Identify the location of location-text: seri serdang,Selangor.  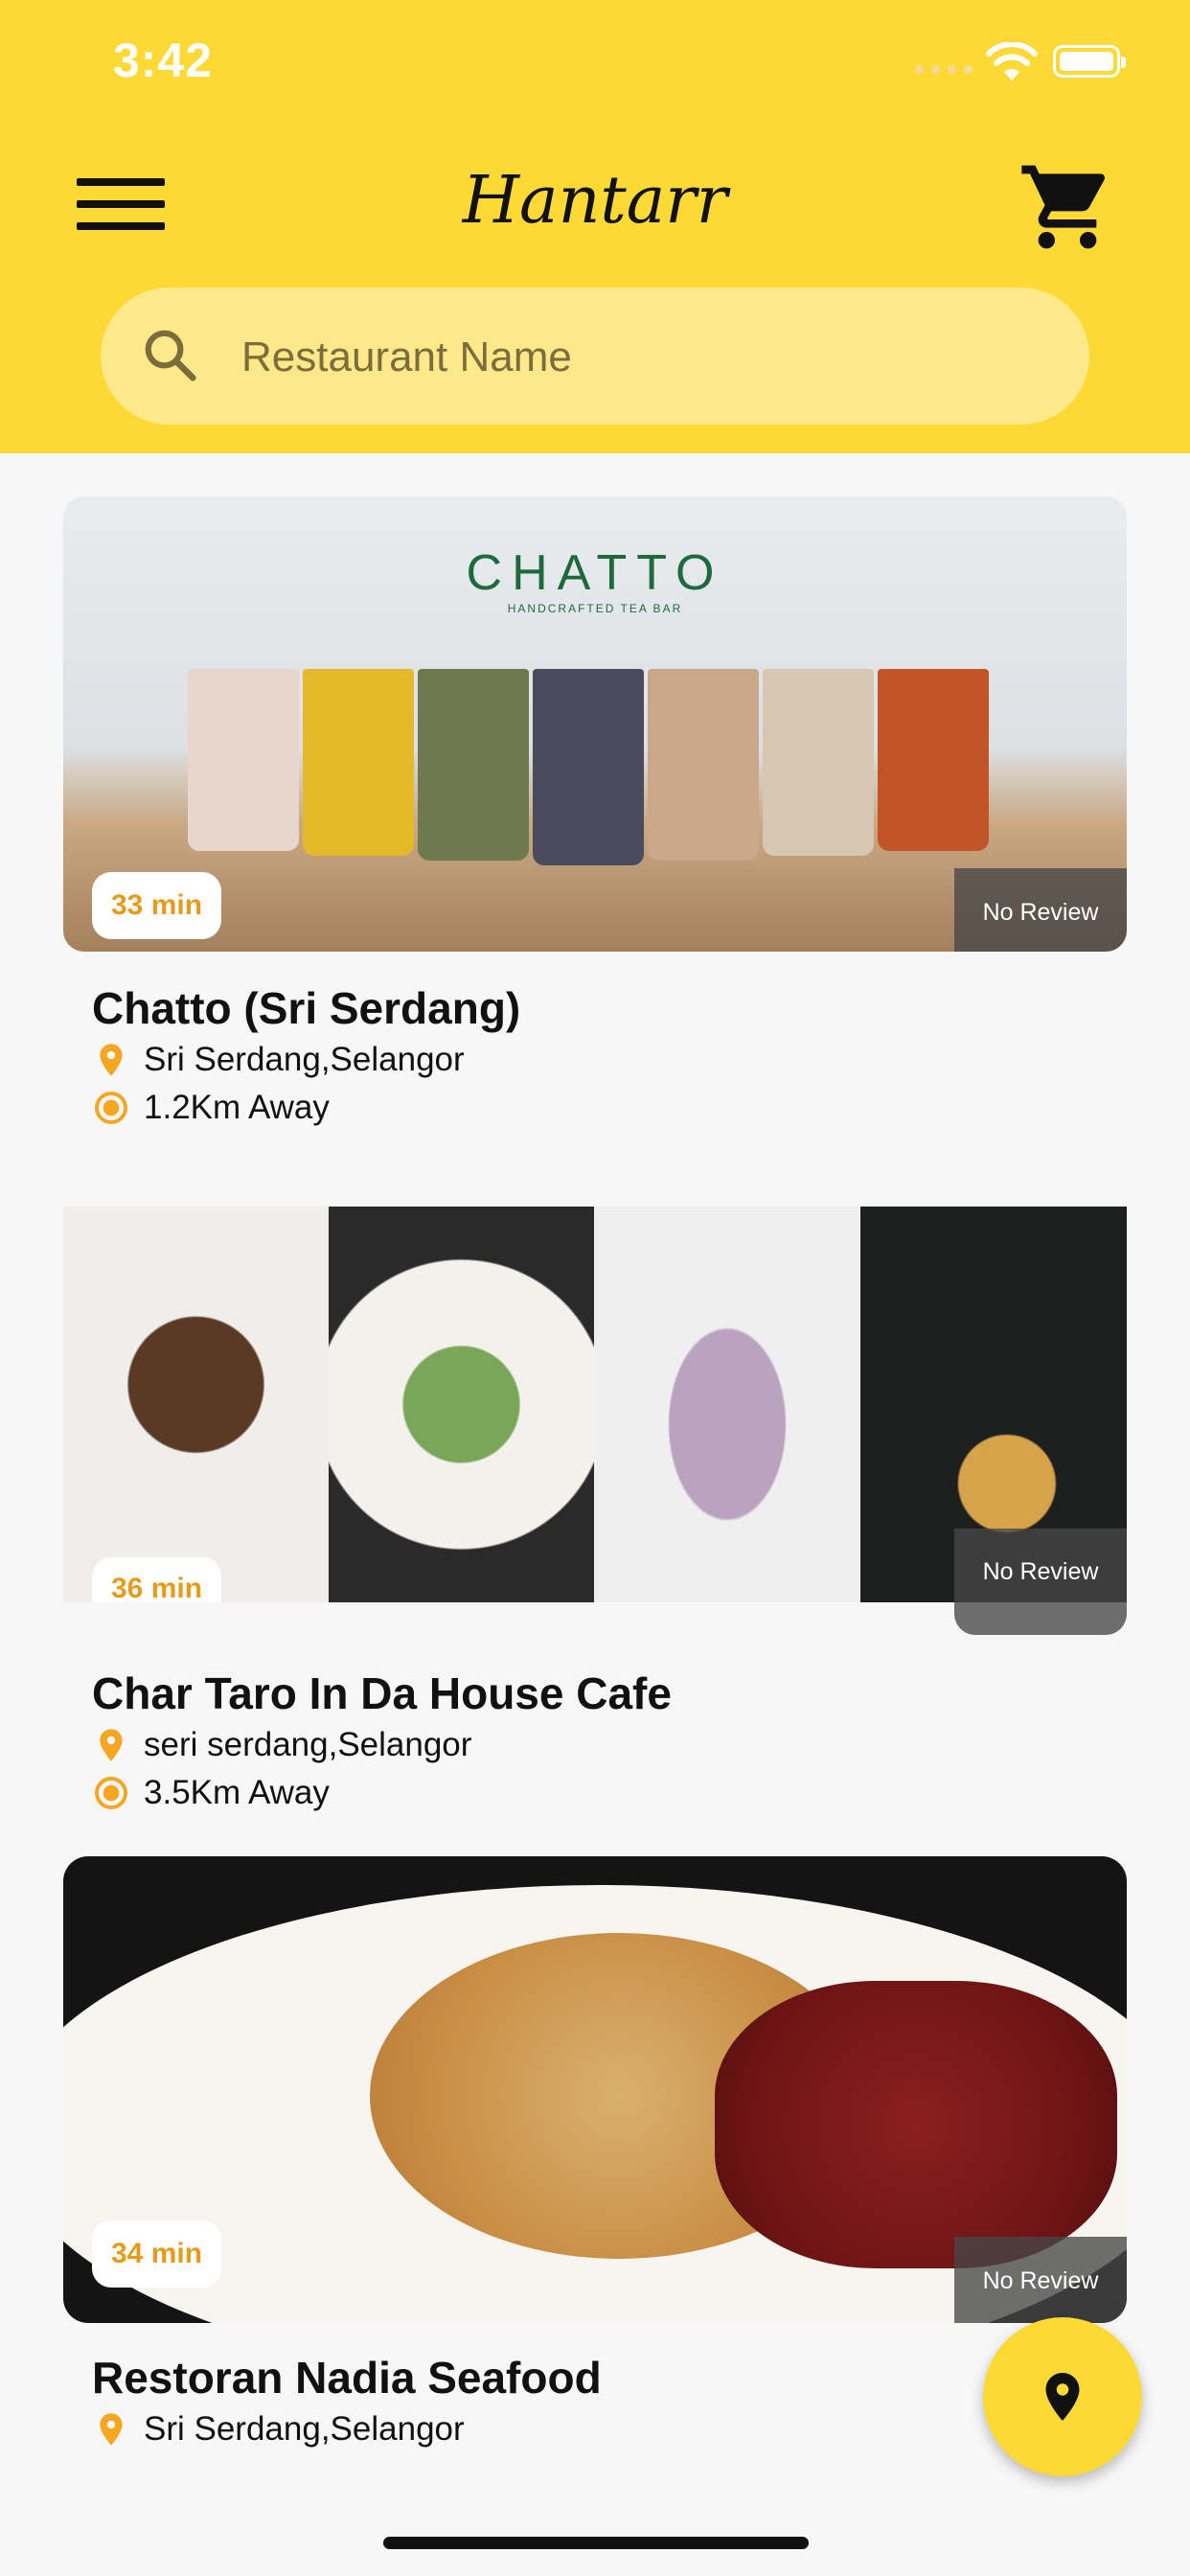
(308, 1744).